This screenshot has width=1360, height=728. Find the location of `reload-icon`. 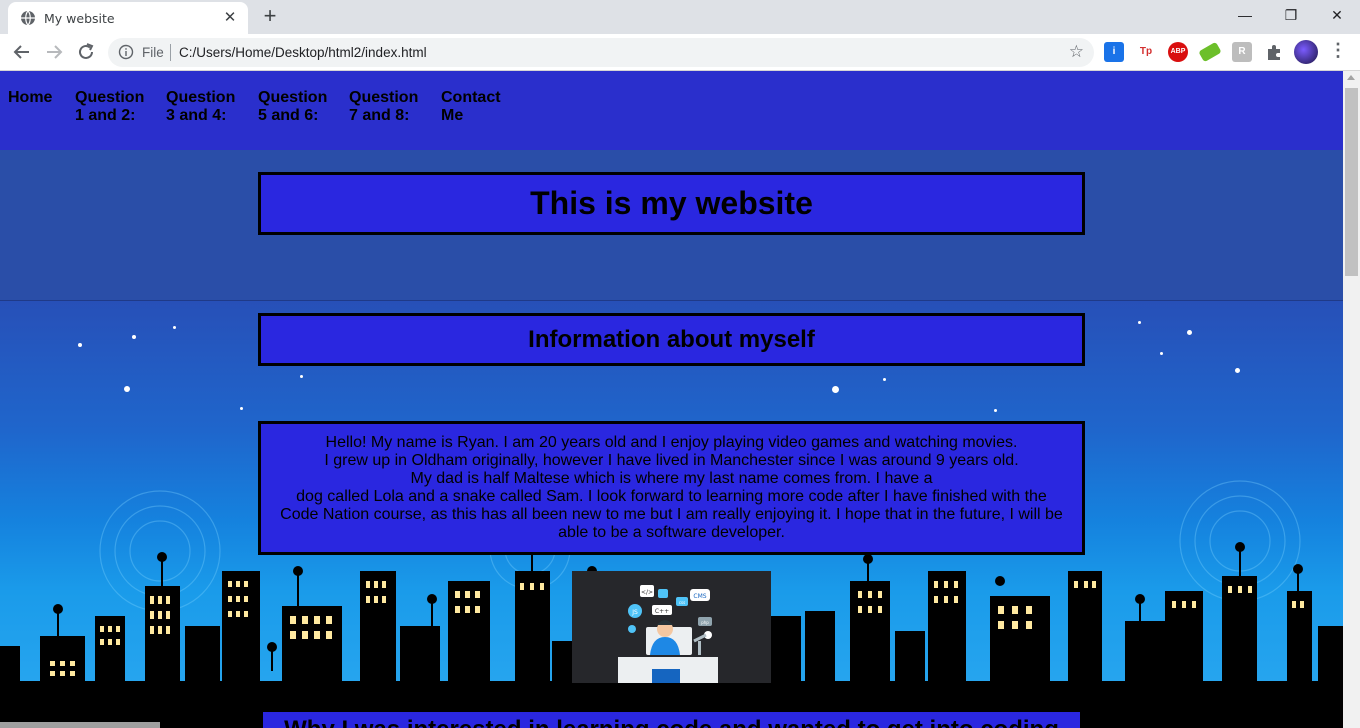

reload-icon is located at coordinates (86, 52).